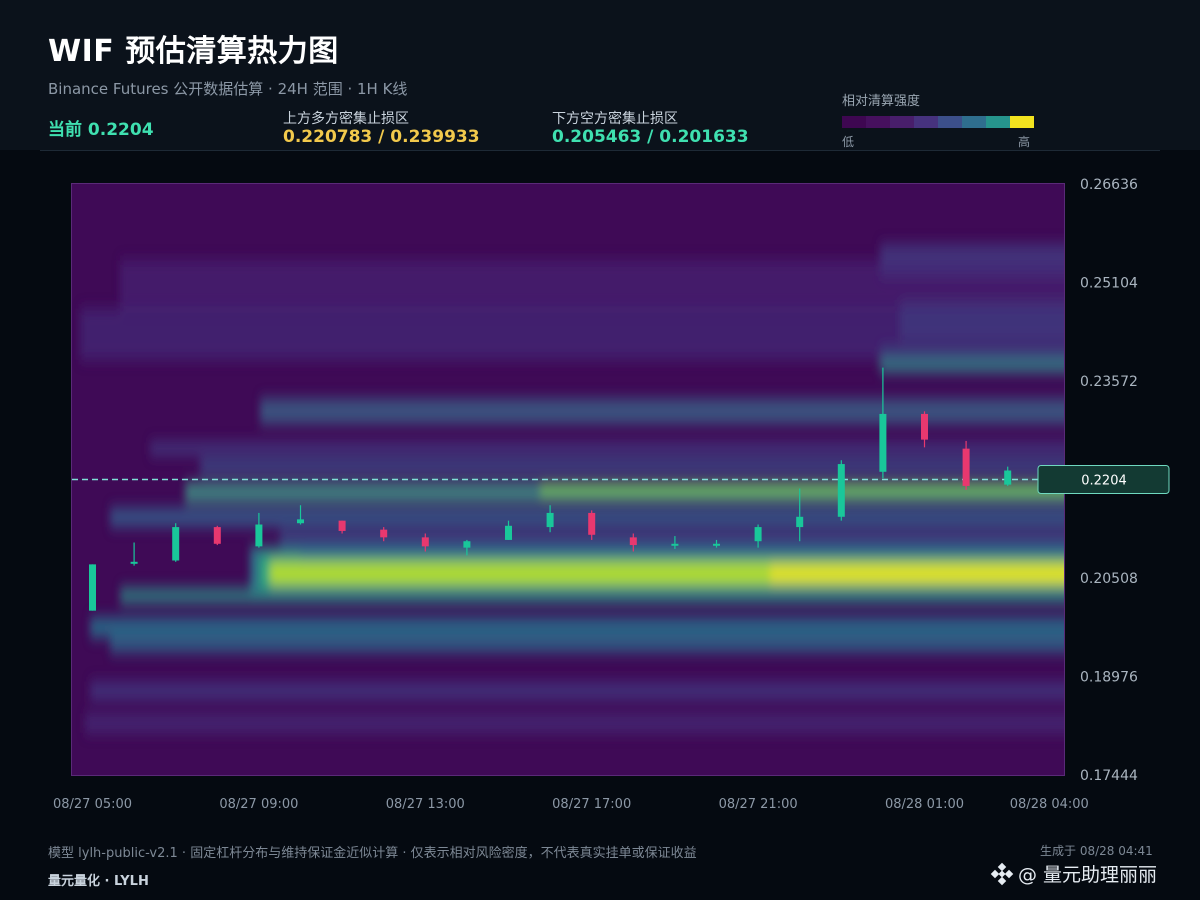  I want to click on y-tick-label: 0.25104, so click(1109, 284).